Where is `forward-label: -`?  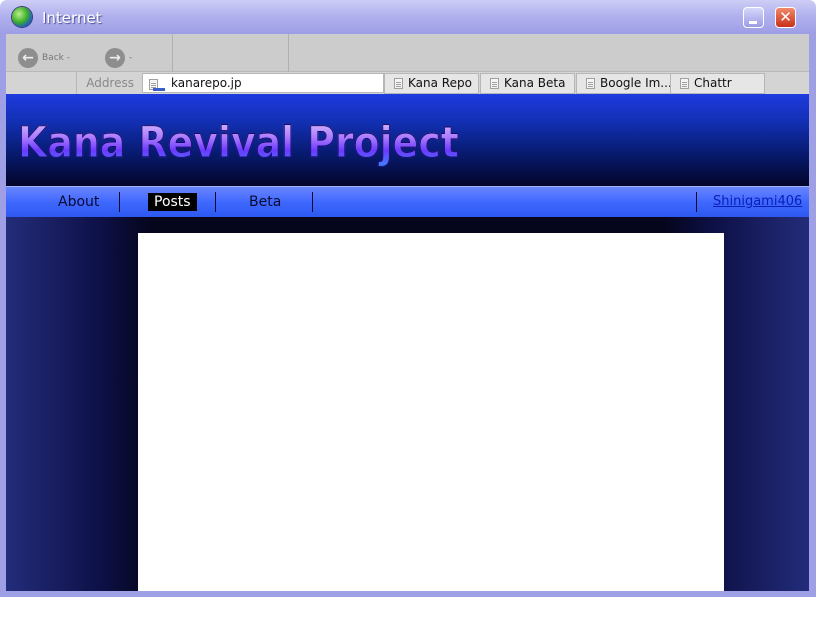
forward-label: - is located at coordinates (131, 58).